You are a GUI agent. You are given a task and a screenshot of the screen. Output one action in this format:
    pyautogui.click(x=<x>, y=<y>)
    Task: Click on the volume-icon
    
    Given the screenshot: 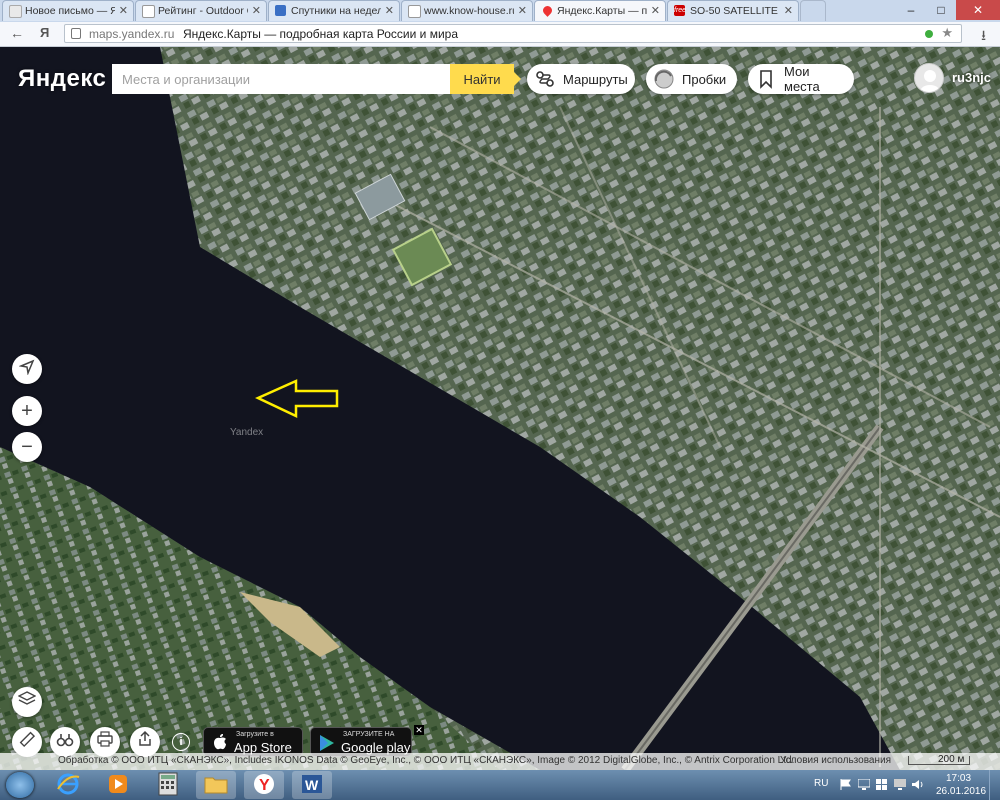 What is the action you would take?
    pyautogui.click(x=918, y=784)
    